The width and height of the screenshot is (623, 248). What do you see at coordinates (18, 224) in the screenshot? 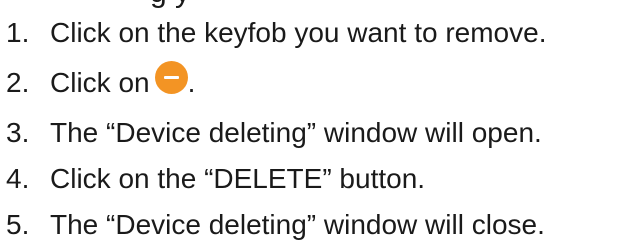
I see `step-number: 5.` at bounding box center [18, 224].